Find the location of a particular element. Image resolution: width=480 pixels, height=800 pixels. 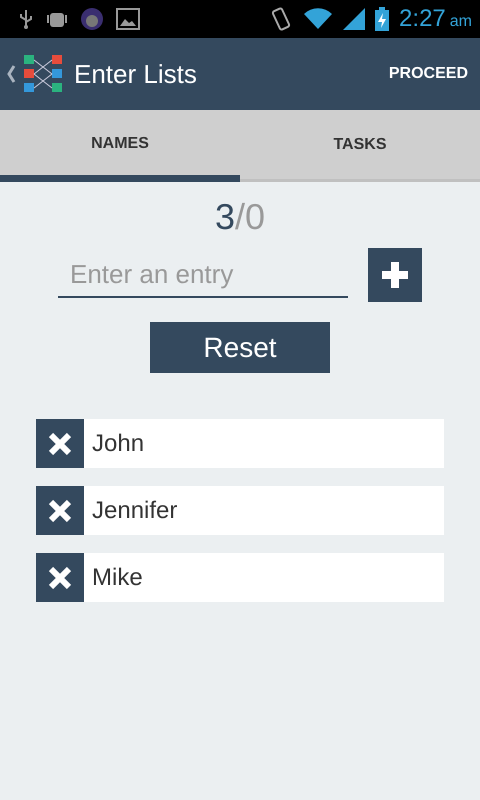

clock-time: 2:27 is located at coordinates (422, 19).